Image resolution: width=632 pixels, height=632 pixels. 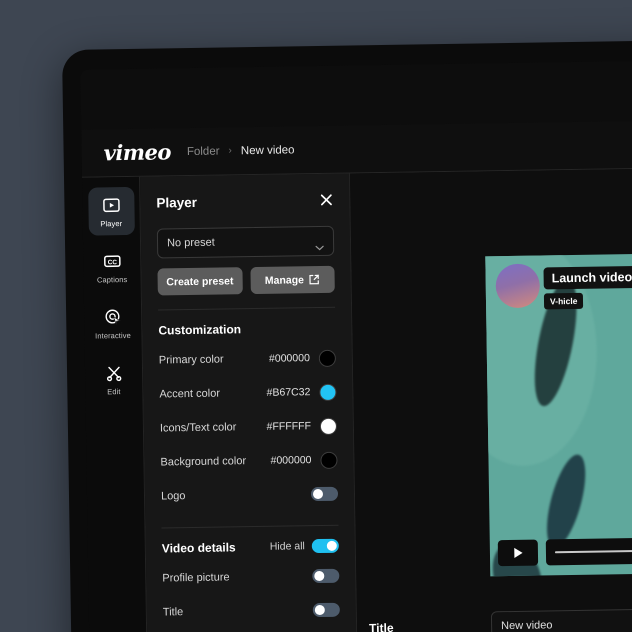 I want to click on video-byline-overlay: V-hicle, so click(x=563, y=301).